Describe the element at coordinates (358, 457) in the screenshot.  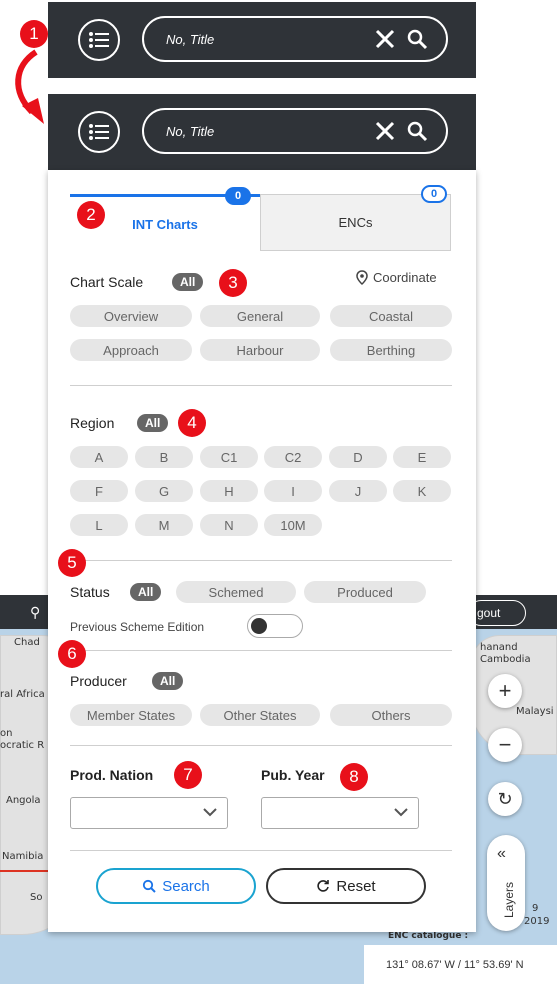
I see `region-option: D` at that location.